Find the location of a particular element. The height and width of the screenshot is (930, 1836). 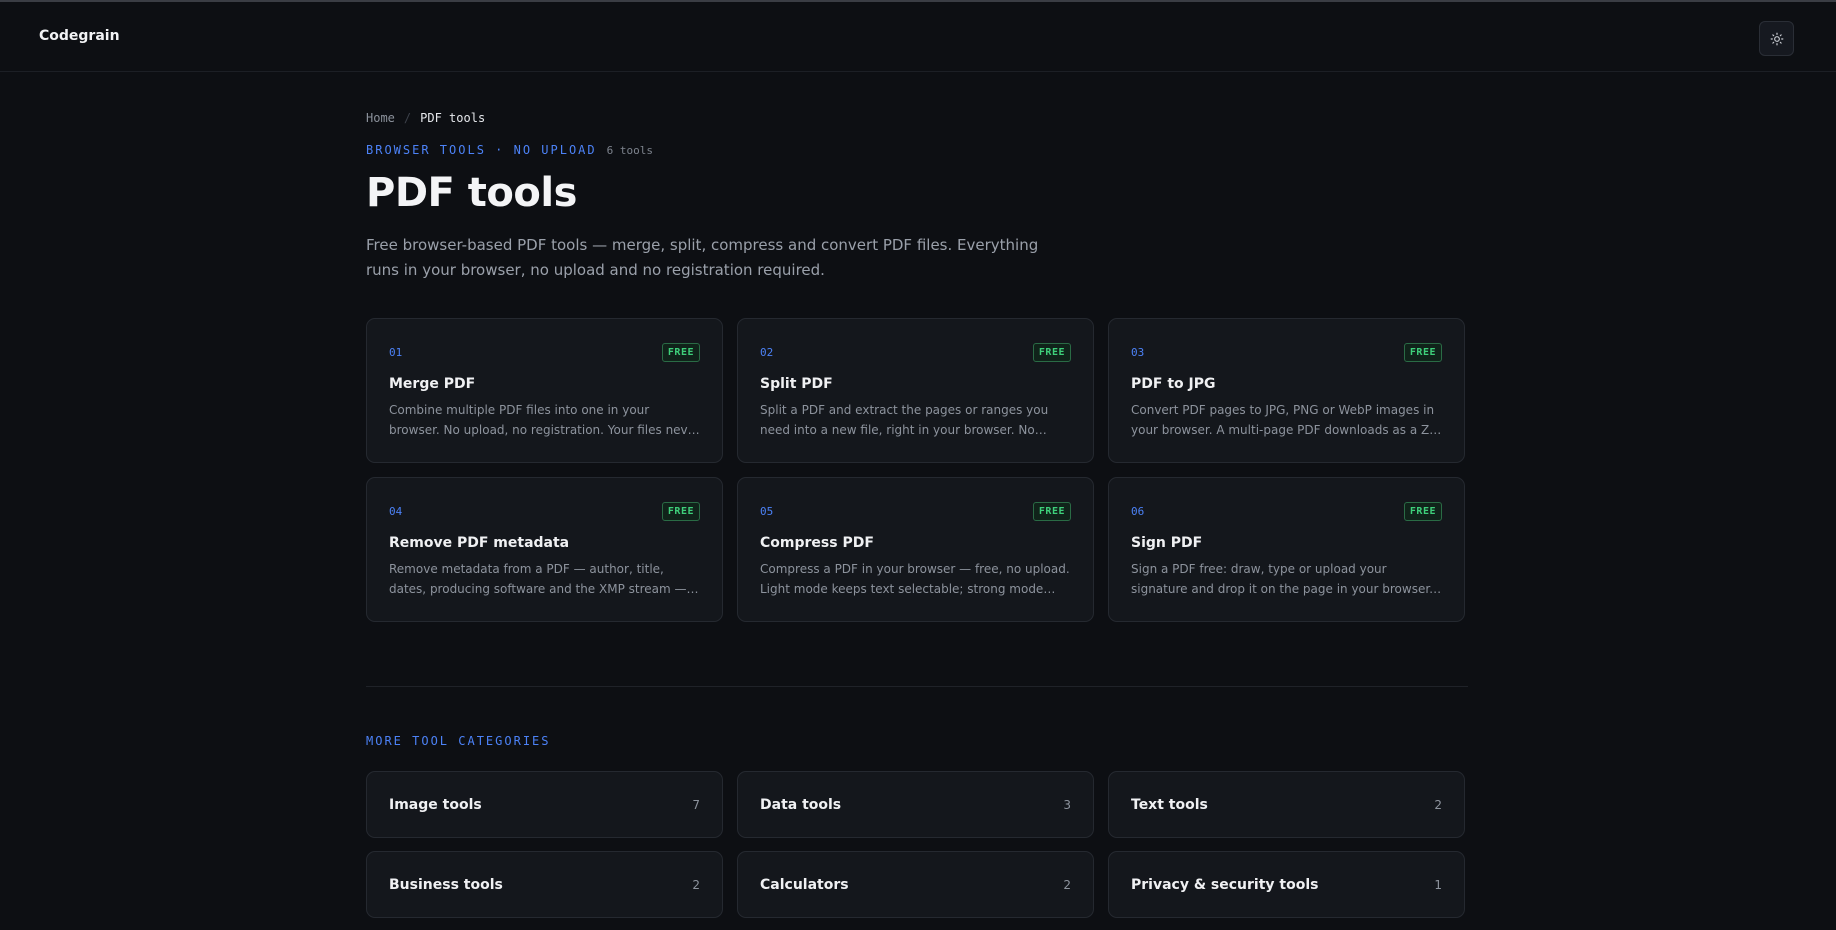

site-header: Codegrain is located at coordinates (918, 37).